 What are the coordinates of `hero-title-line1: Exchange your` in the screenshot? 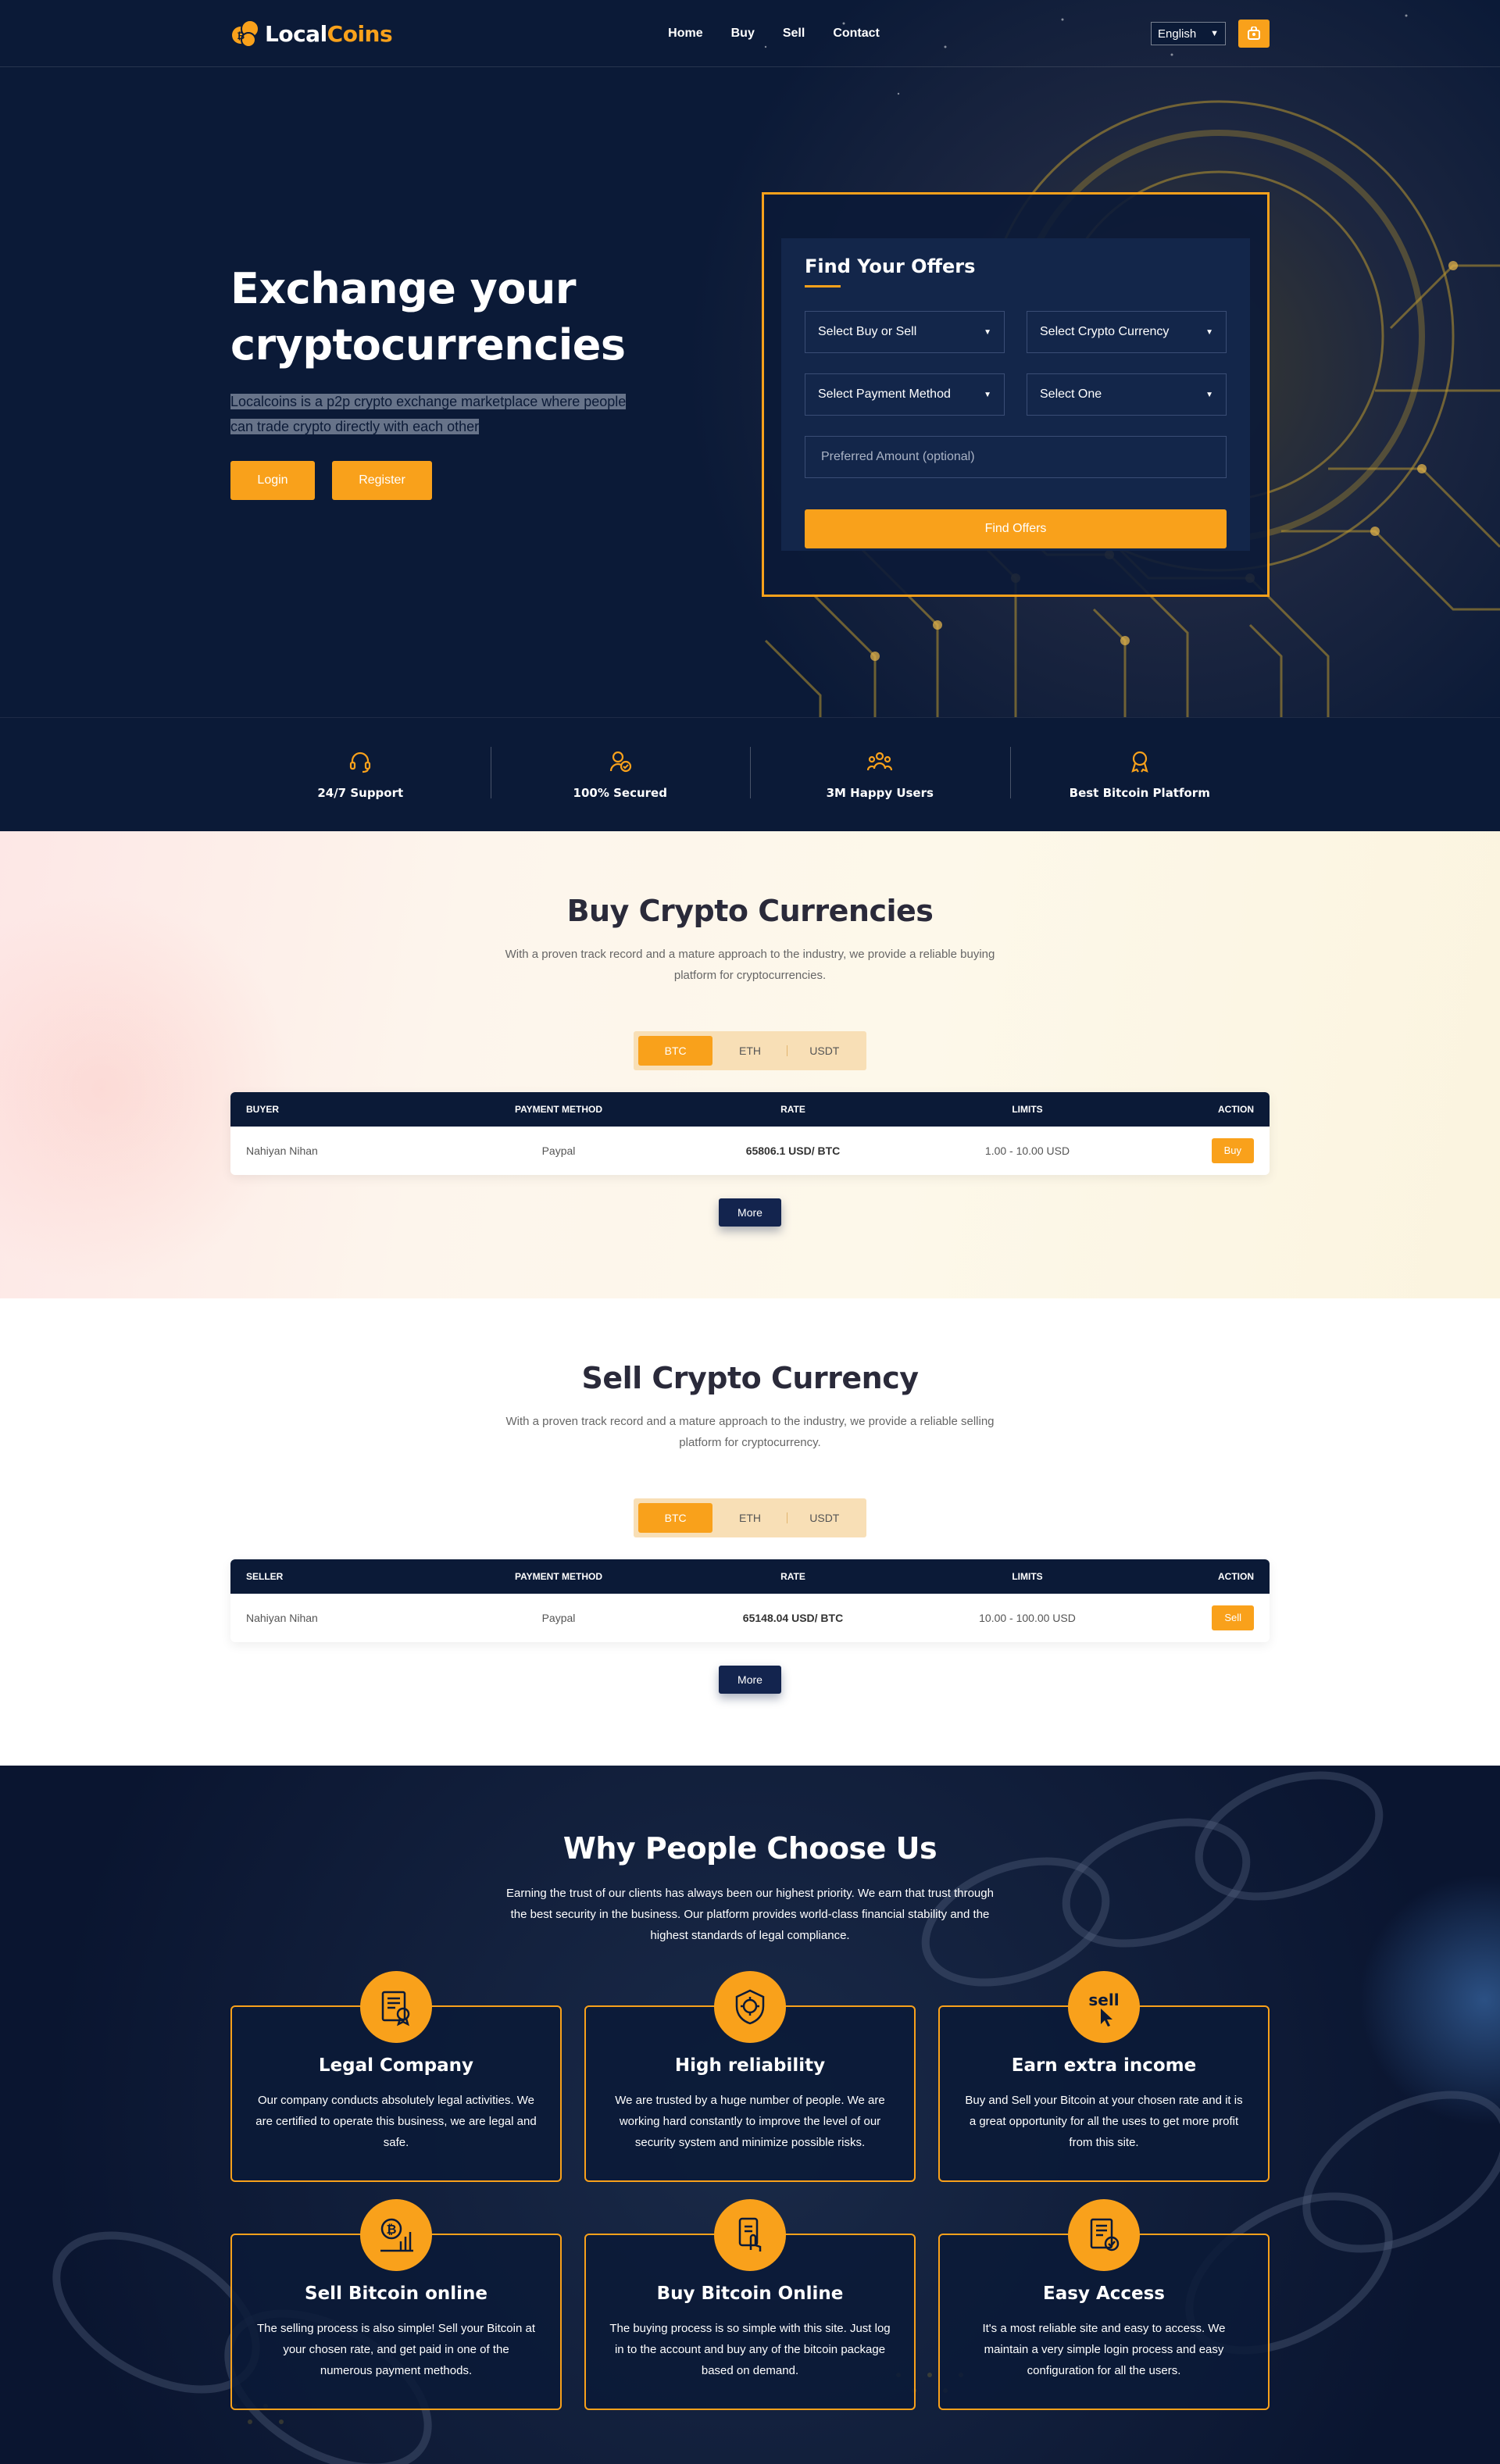 It's located at (403, 288).